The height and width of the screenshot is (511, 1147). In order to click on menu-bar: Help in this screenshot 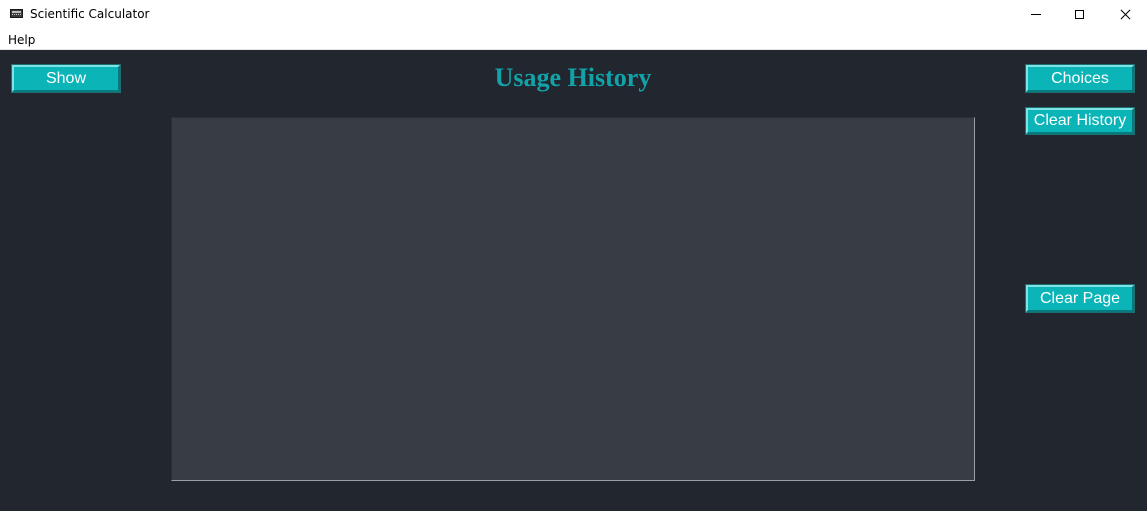, I will do `click(573, 39)`.